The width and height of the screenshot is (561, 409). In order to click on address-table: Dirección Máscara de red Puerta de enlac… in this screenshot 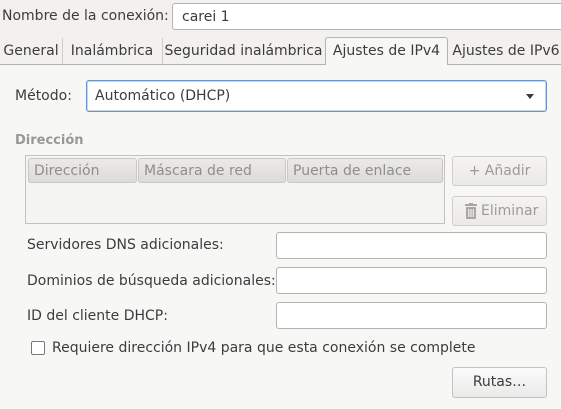, I will do `click(235, 189)`.